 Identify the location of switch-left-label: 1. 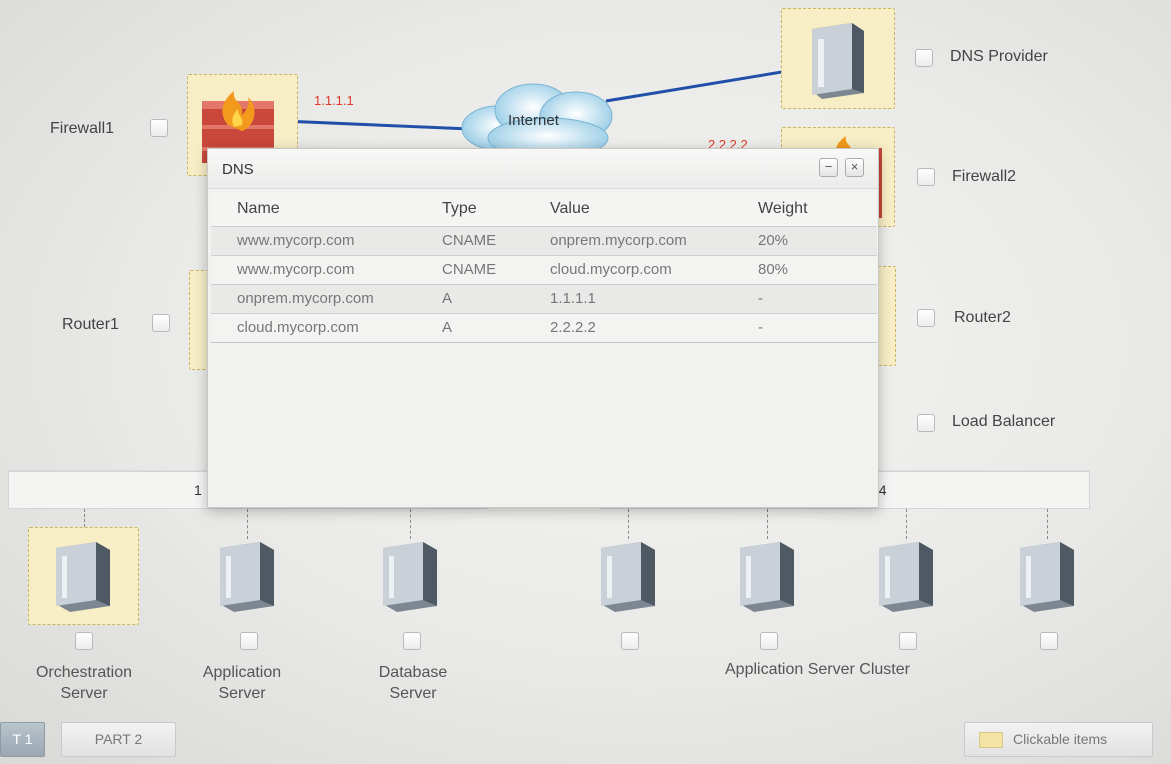
(198, 490).